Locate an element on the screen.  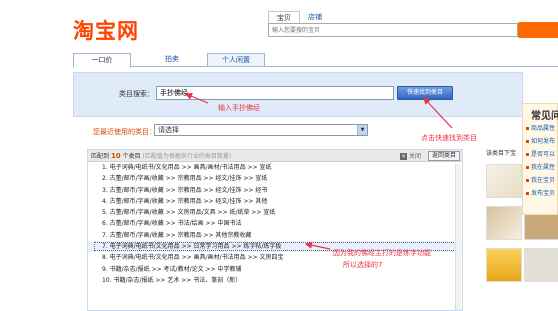
return-category-button: 返回类目 is located at coordinates (443, 156).